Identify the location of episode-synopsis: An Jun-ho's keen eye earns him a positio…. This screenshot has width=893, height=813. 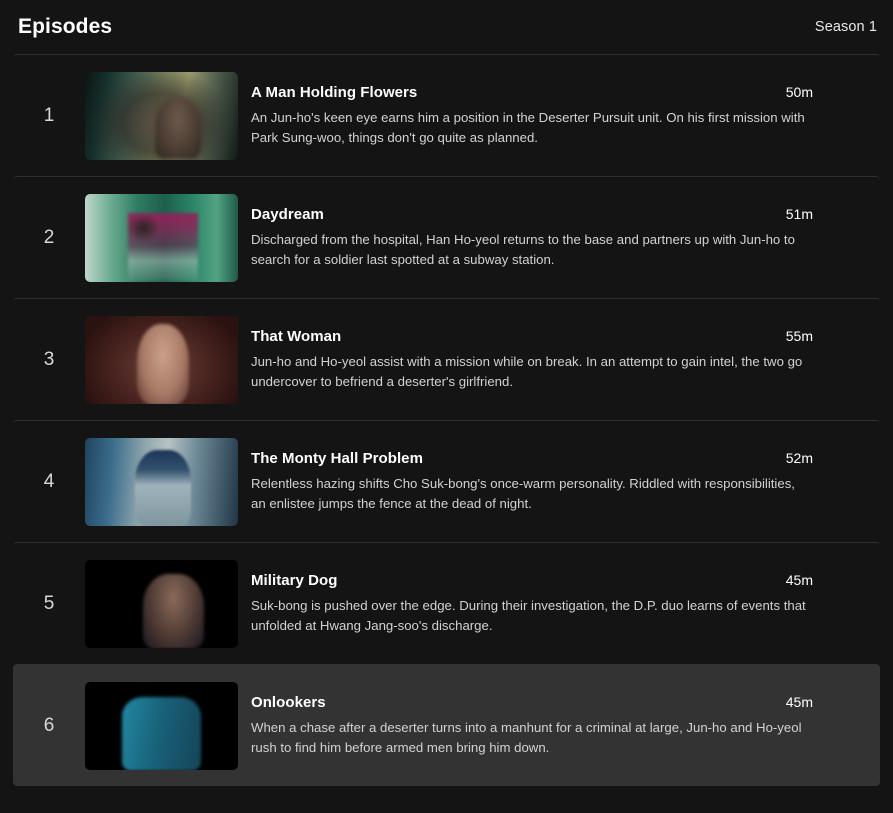
(528, 127).